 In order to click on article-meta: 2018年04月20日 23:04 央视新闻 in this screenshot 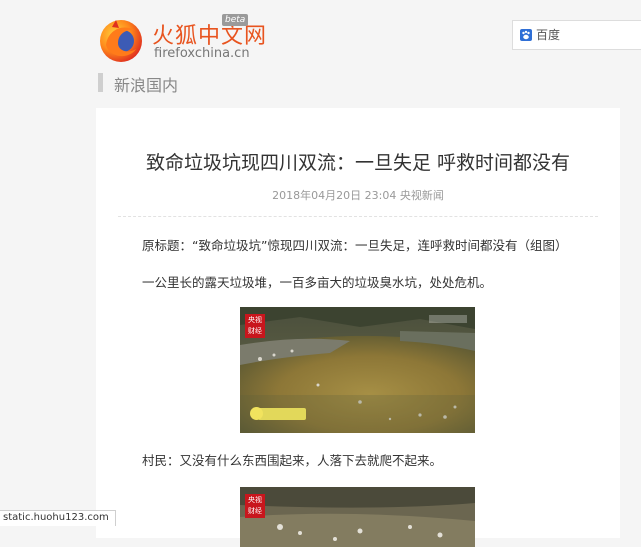, I will do `click(358, 195)`.